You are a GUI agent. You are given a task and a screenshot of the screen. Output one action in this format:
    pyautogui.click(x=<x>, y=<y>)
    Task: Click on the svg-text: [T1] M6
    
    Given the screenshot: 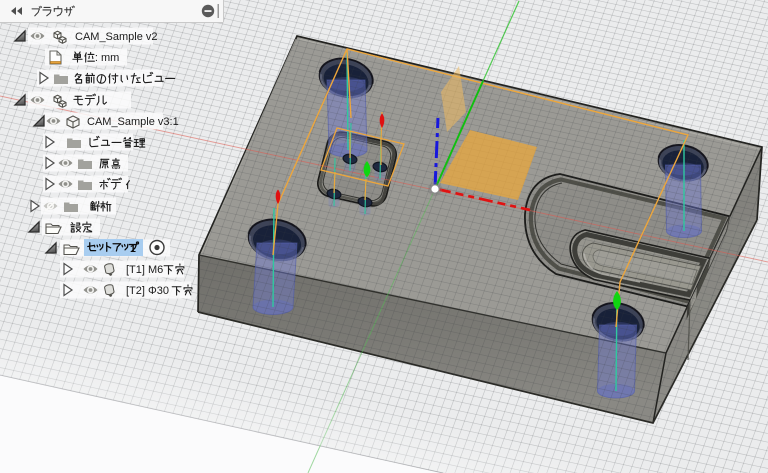 What is the action you would take?
    pyautogui.click(x=144, y=270)
    